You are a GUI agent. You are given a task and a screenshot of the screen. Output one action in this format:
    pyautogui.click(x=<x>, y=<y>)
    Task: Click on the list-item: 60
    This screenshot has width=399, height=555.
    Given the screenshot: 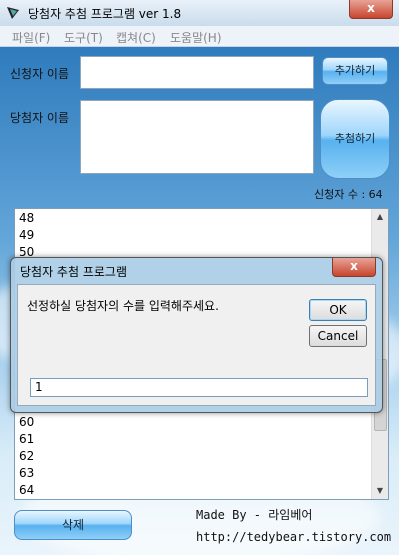 What is the action you would take?
    pyautogui.click(x=26, y=422)
    